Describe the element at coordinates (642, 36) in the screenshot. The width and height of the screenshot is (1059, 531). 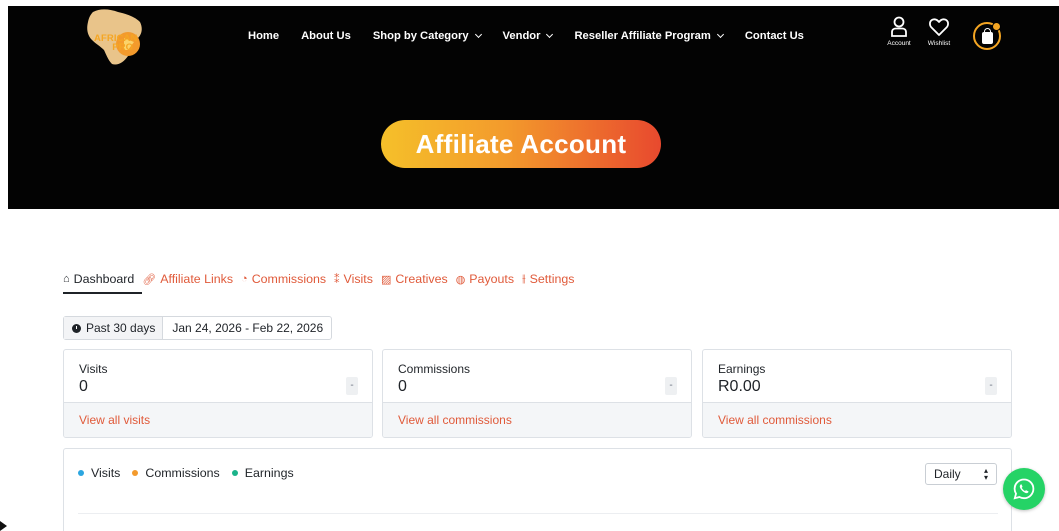
I see `nav-reseller-label: Reseller Affiliate Program` at that location.